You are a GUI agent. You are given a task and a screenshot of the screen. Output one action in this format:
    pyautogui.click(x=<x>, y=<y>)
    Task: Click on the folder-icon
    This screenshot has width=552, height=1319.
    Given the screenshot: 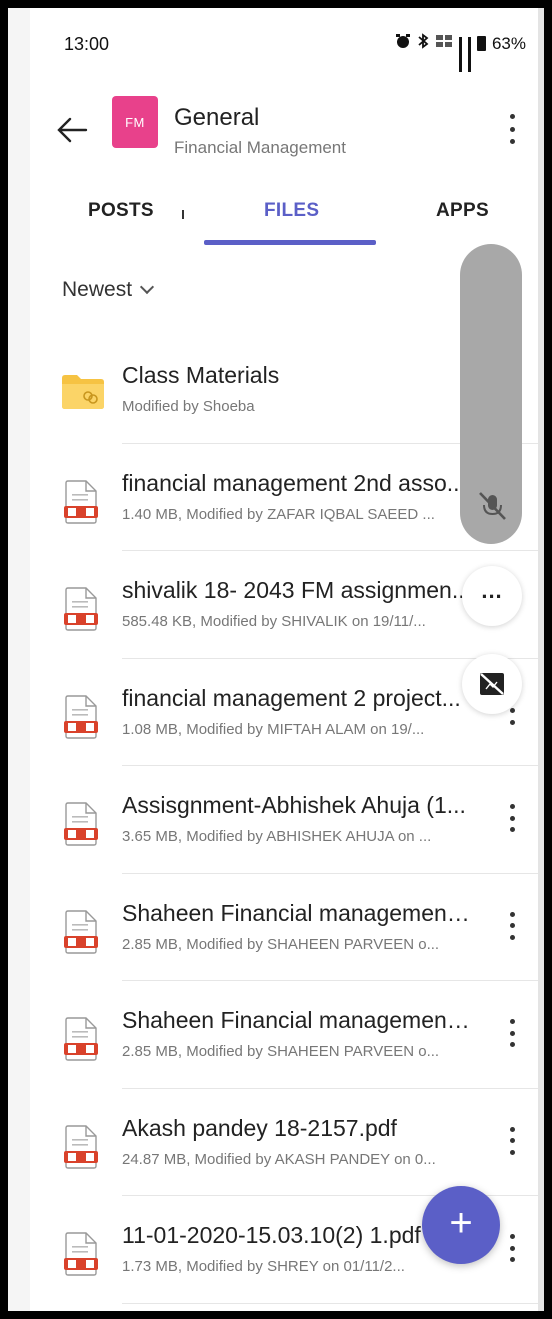 What is the action you would take?
    pyautogui.click(x=83, y=391)
    